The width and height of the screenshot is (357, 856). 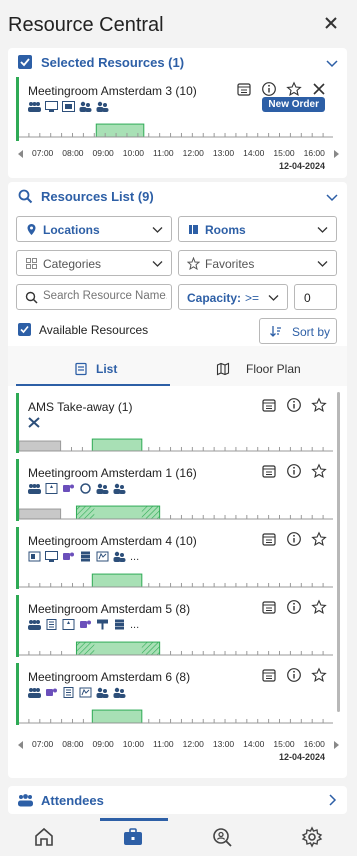 I want to click on resource-name: Meetingroom Amsterdam 4 (10), so click(x=112, y=541).